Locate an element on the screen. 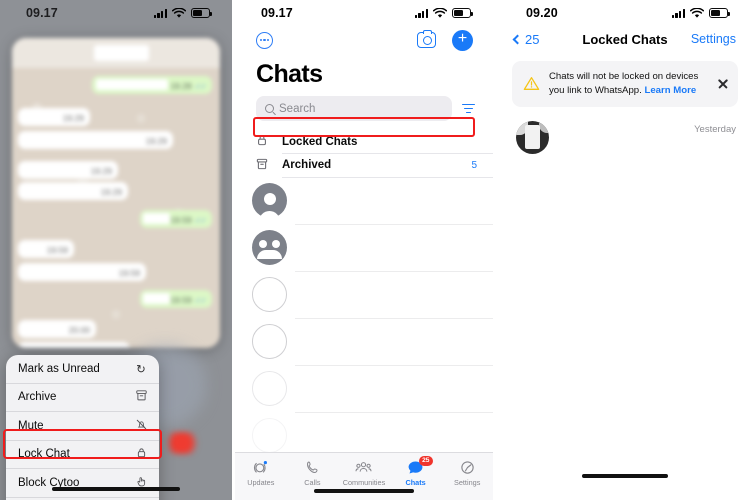 Image resolution: width=750 pixels, height=500 pixels. tab-calls: Calls is located at coordinates (313, 473).